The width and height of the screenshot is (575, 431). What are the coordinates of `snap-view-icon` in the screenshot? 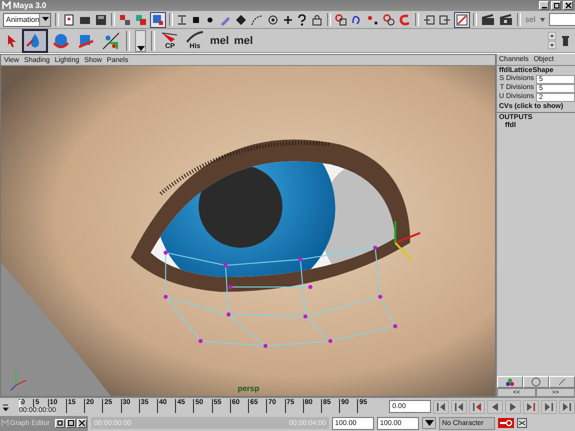 It's located at (389, 20).